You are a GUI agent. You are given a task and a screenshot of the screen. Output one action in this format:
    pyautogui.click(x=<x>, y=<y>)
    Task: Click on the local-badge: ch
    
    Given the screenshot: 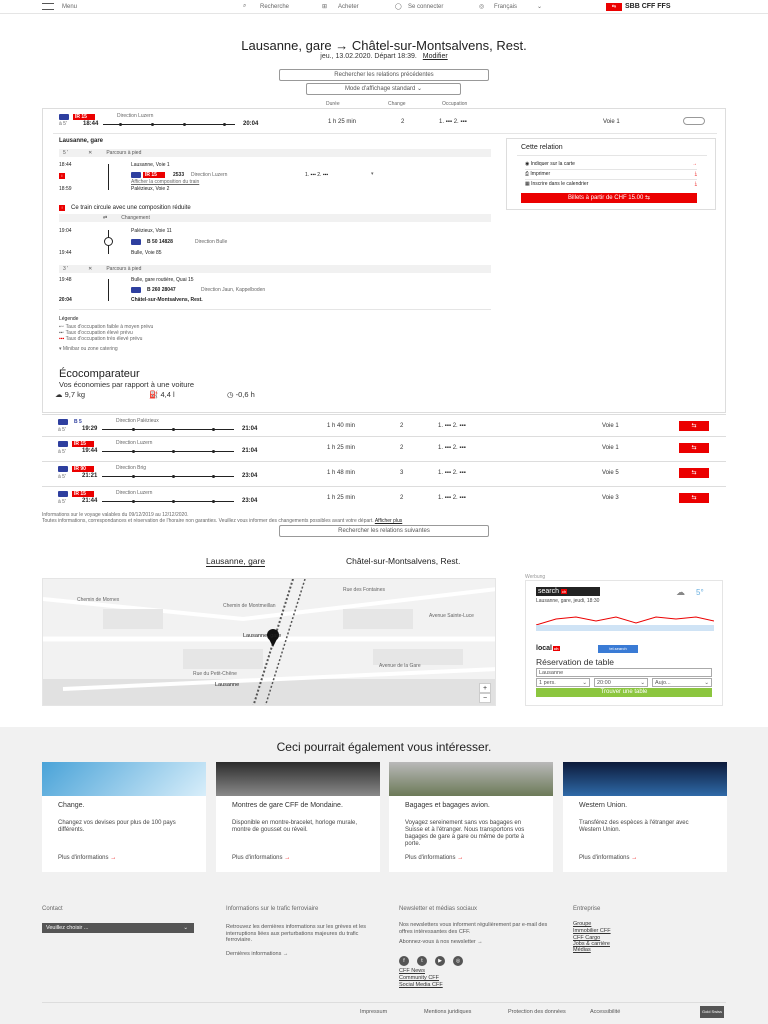 What is the action you would take?
    pyautogui.click(x=556, y=648)
    